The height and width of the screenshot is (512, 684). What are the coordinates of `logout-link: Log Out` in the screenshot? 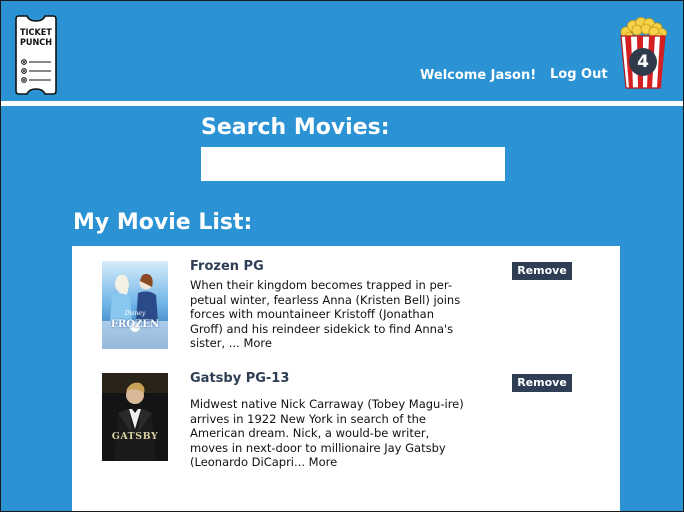 It's located at (579, 74).